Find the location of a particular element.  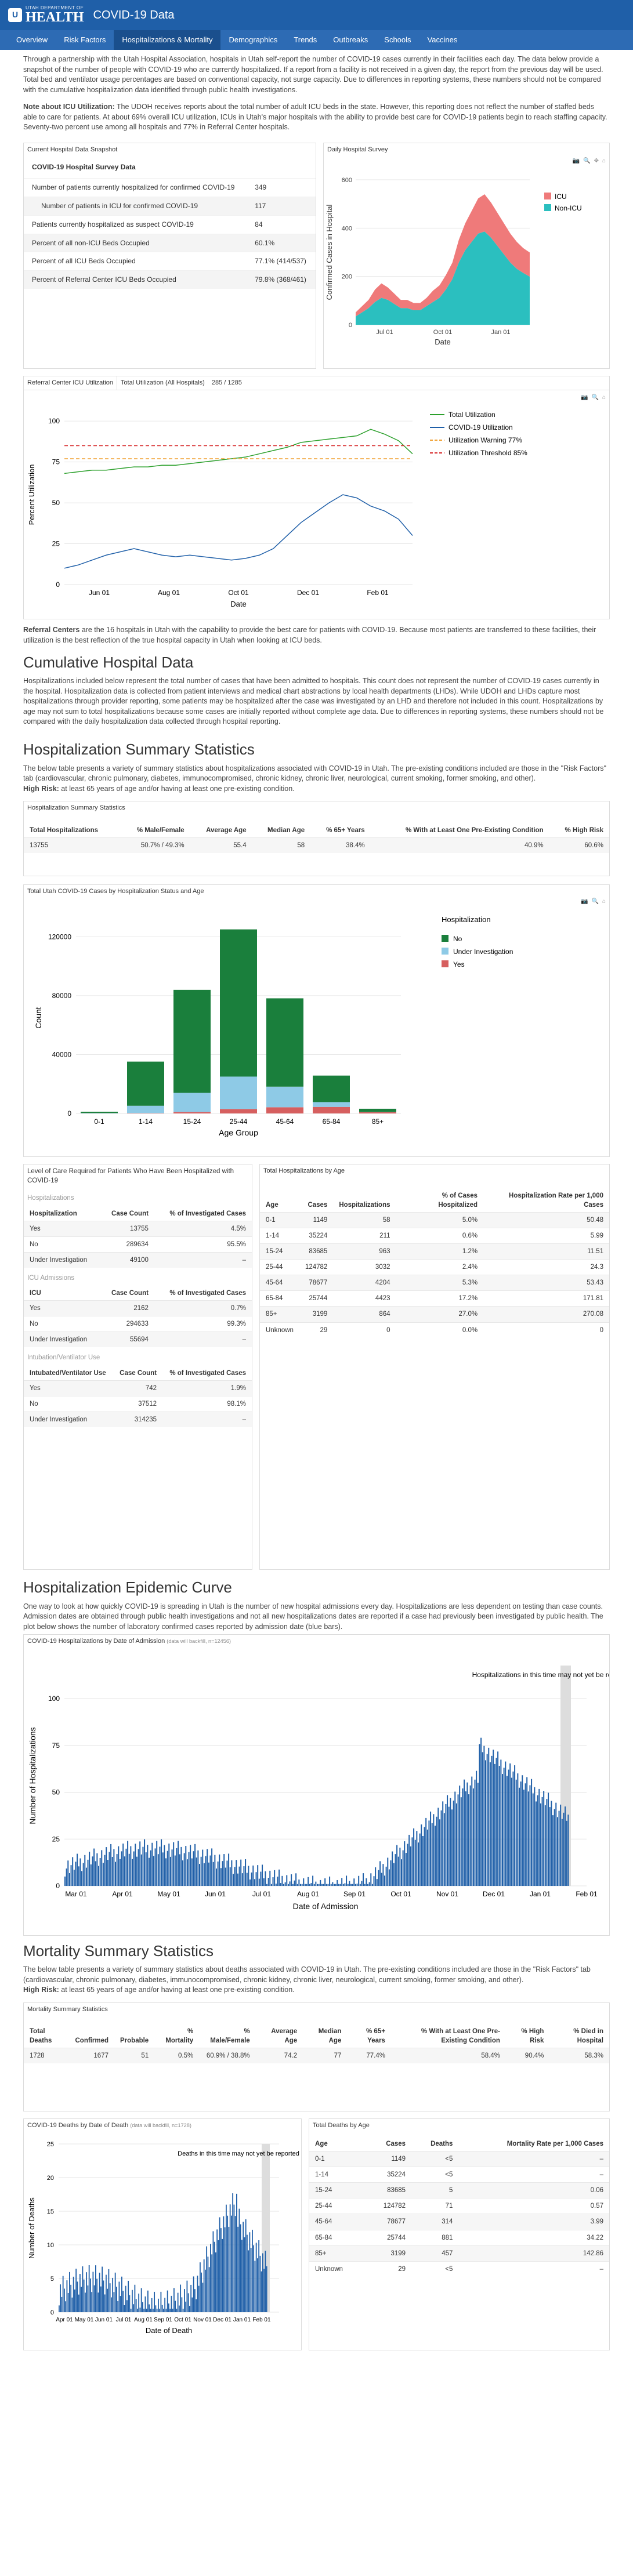

snapshot-panel-title: Current Hospital Data Snapshot is located at coordinates (72, 149).